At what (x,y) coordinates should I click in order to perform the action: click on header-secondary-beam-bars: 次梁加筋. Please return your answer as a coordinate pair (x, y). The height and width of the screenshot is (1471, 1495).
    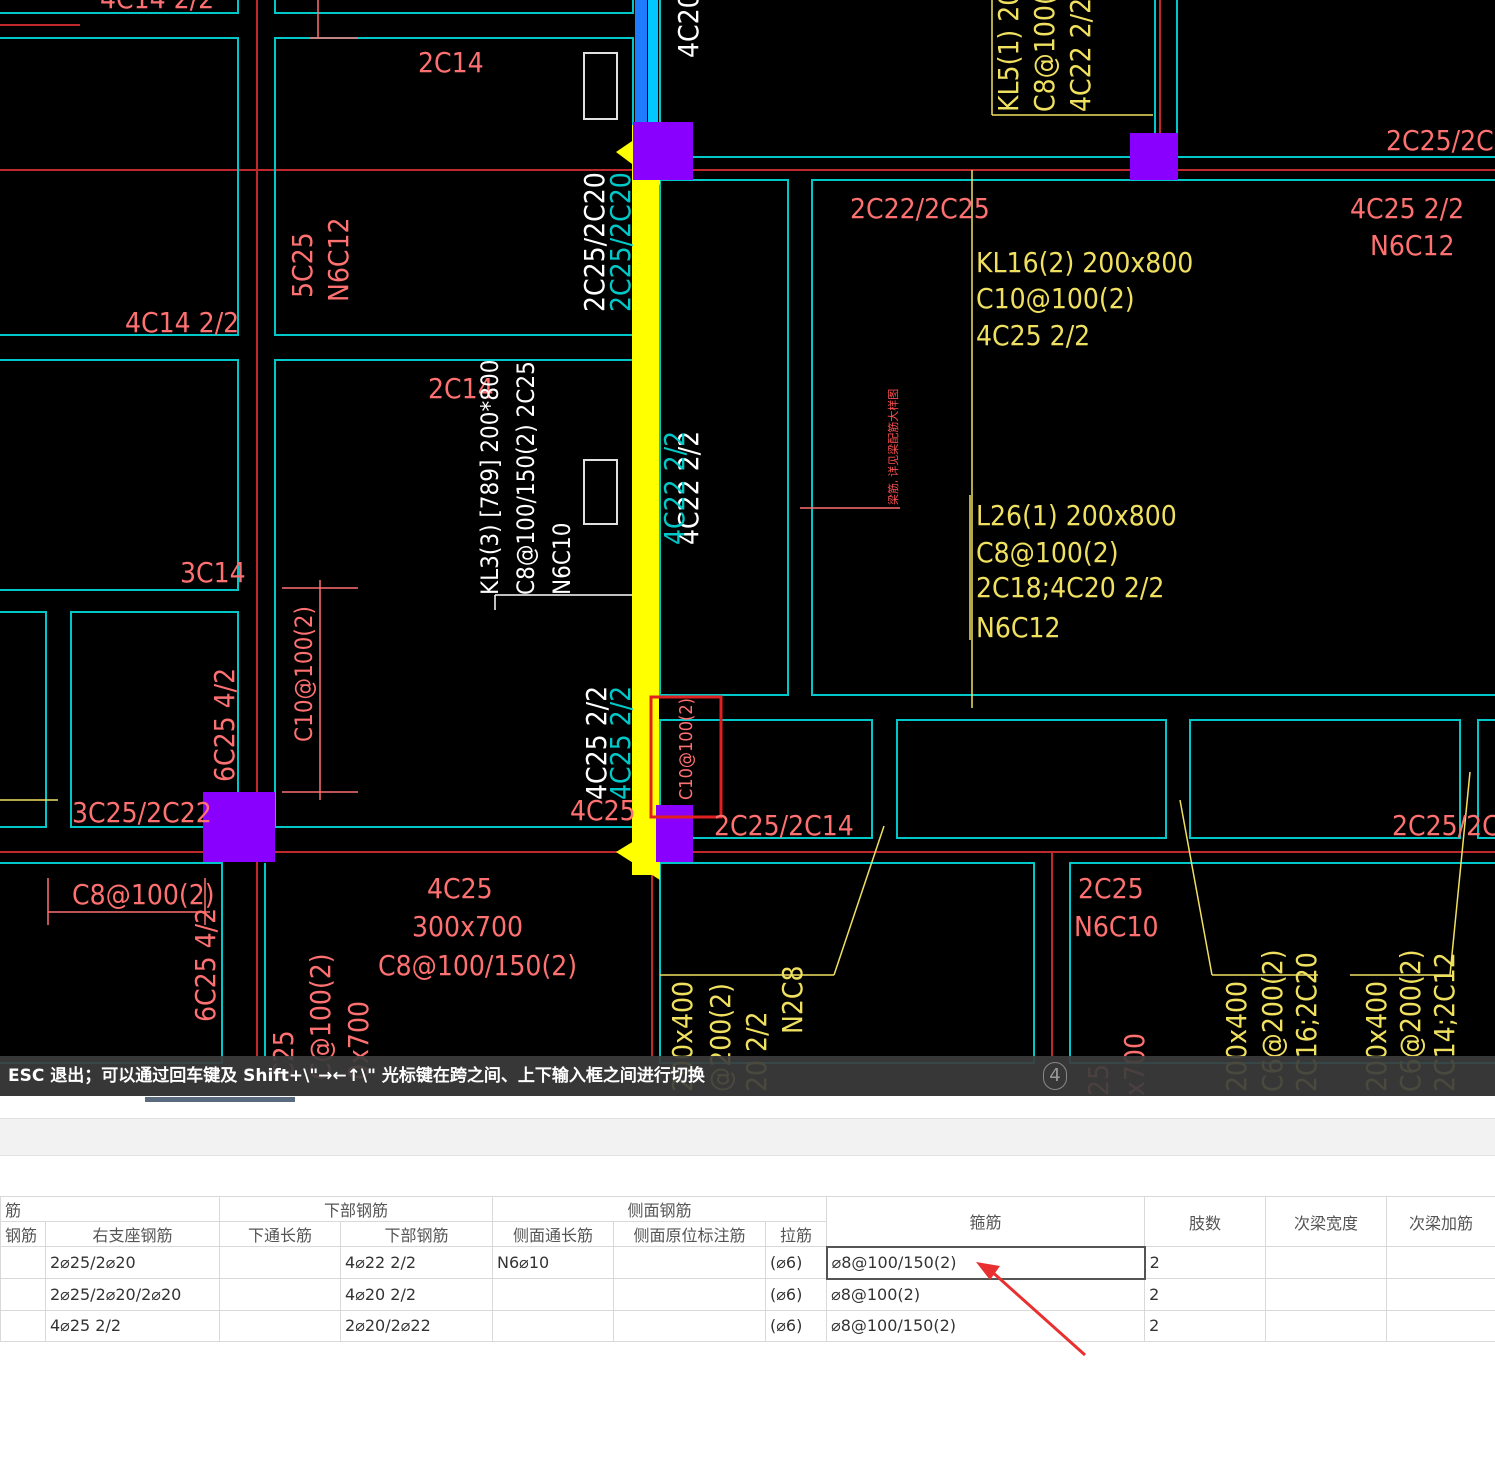
    Looking at the image, I should click on (1440, 1221).